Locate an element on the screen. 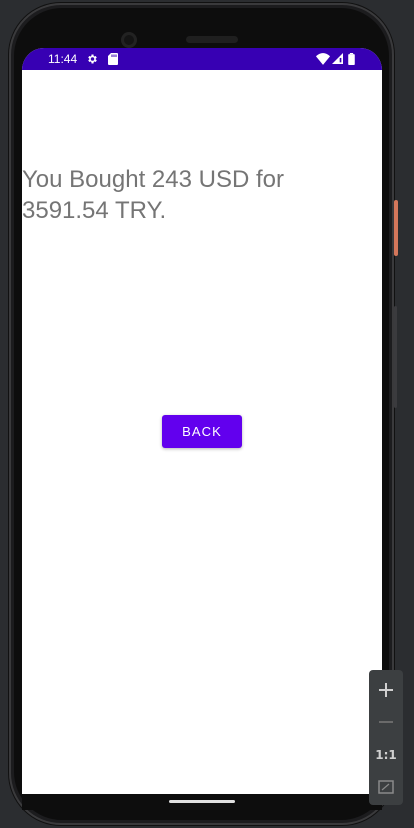 The image size is (414, 828). wifi-icon is located at coordinates (323, 59).